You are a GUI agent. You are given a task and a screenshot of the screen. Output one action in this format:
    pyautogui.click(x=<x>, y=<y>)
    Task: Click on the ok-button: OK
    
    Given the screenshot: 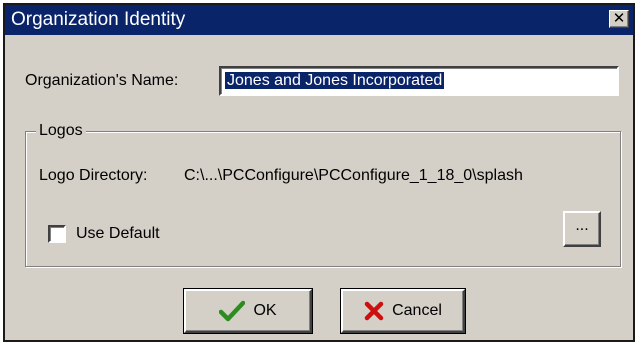 What is the action you would take?
    pyautogui.click(x=248, y=311)
    